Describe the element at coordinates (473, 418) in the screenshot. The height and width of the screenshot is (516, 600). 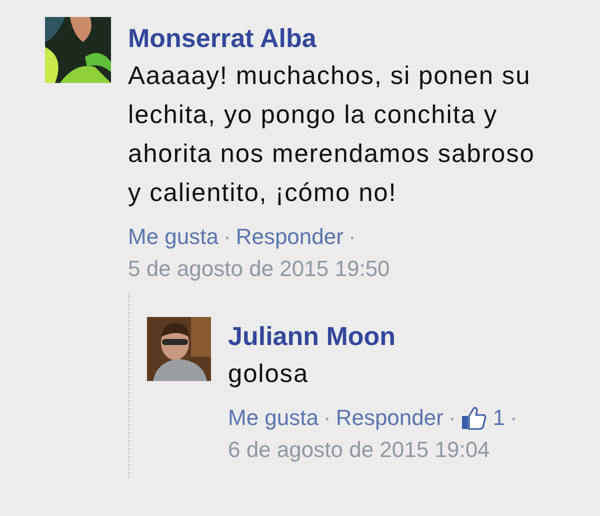
I see `thumbs-up-icon` at that location.